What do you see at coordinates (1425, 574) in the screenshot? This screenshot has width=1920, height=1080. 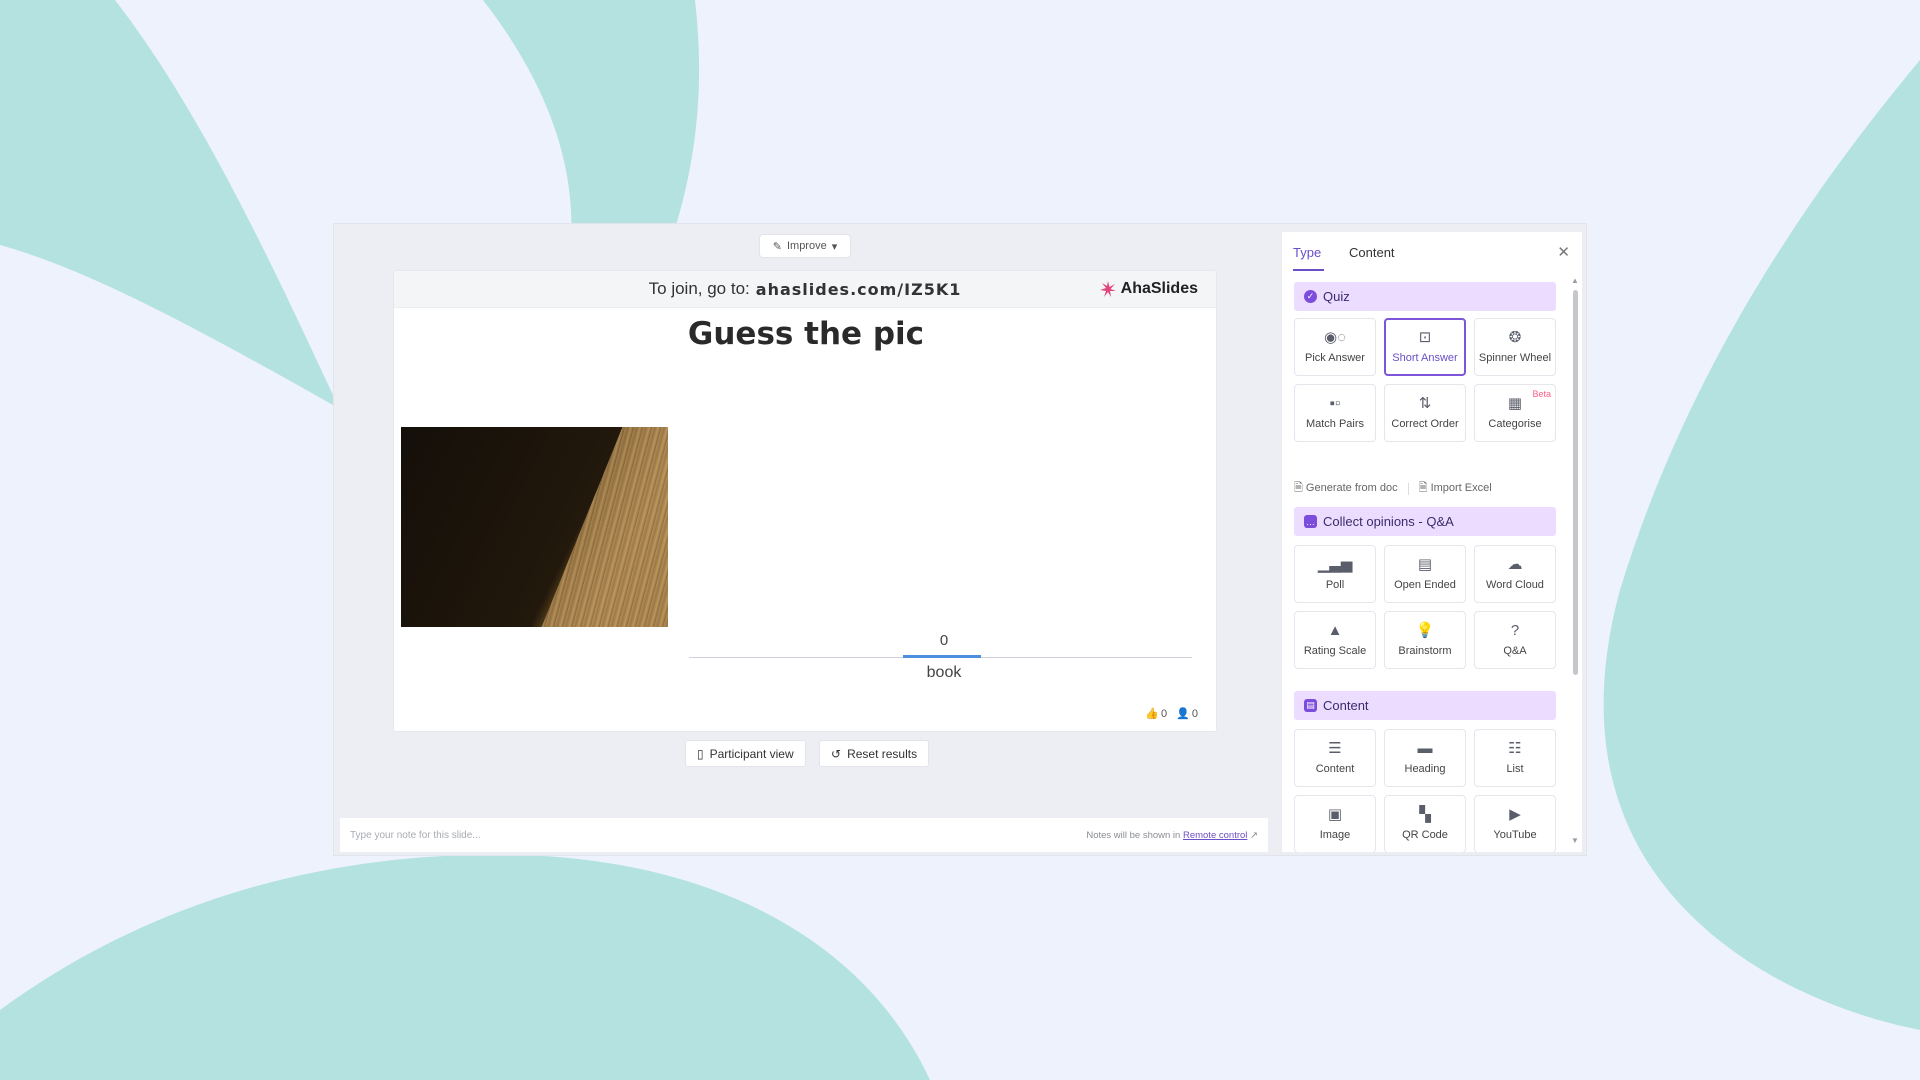 I see `tile-open-ended: ▤ Open Ended` at bounding box center [1425, 574].